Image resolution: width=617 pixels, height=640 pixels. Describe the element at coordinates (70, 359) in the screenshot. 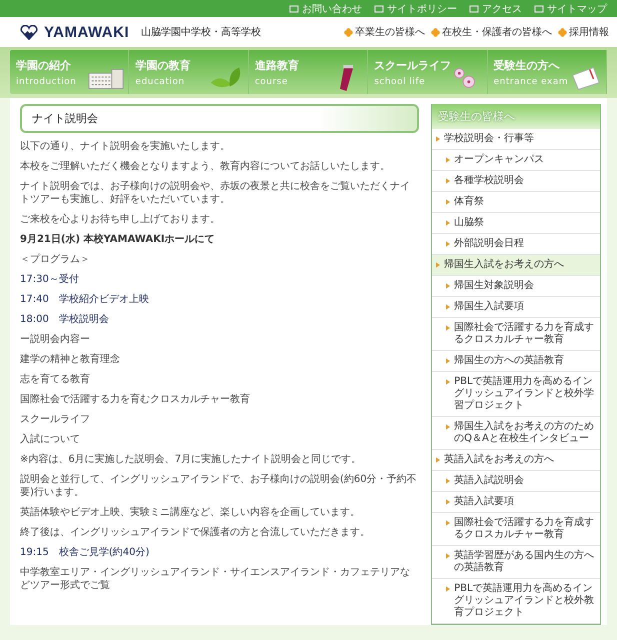

I see `body-text: 建学の精神と教育理念` at that location.